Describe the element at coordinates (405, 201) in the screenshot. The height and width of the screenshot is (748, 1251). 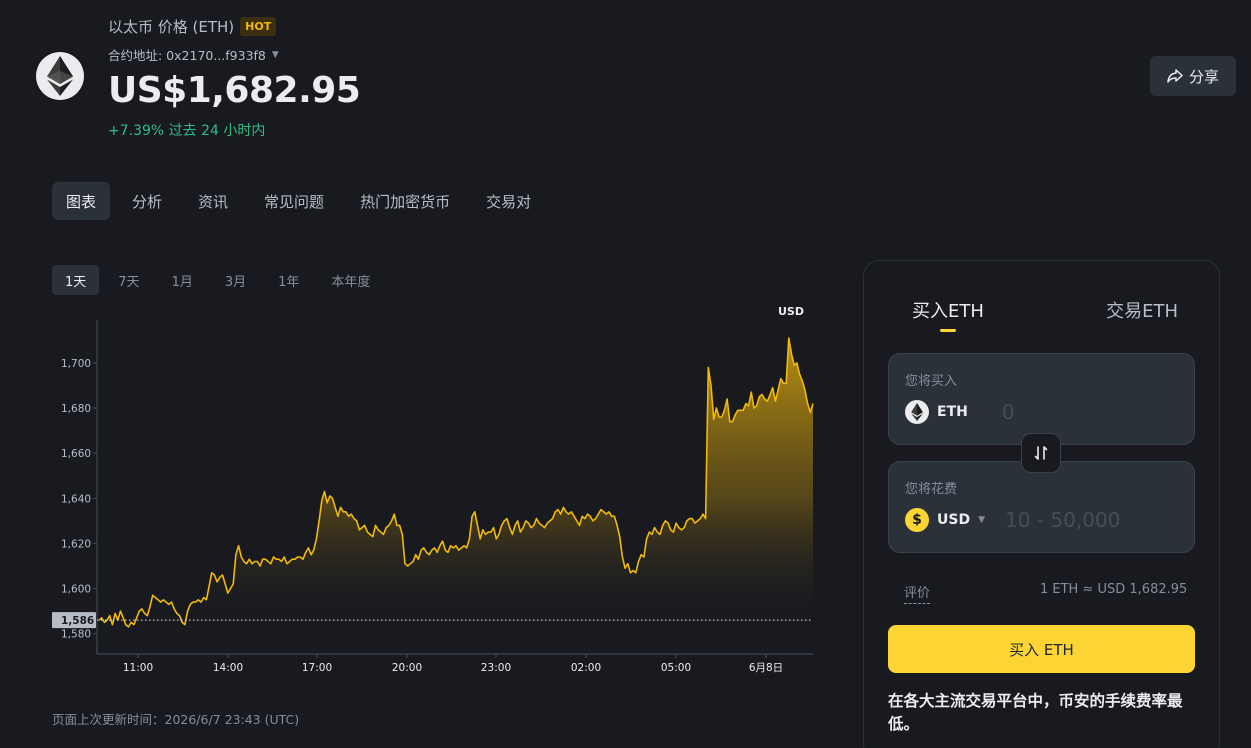
I see `tab-4: 热门加密货币` at that location.